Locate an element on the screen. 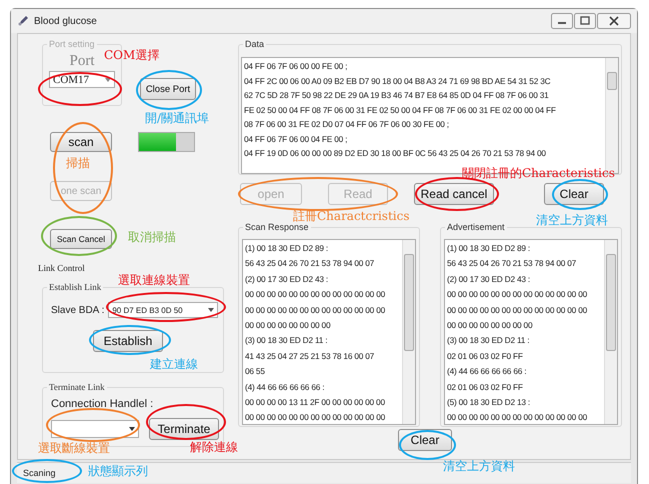 This screenshot has width=649, height=484. action-button: Clear is located at coordinates (574, 194).